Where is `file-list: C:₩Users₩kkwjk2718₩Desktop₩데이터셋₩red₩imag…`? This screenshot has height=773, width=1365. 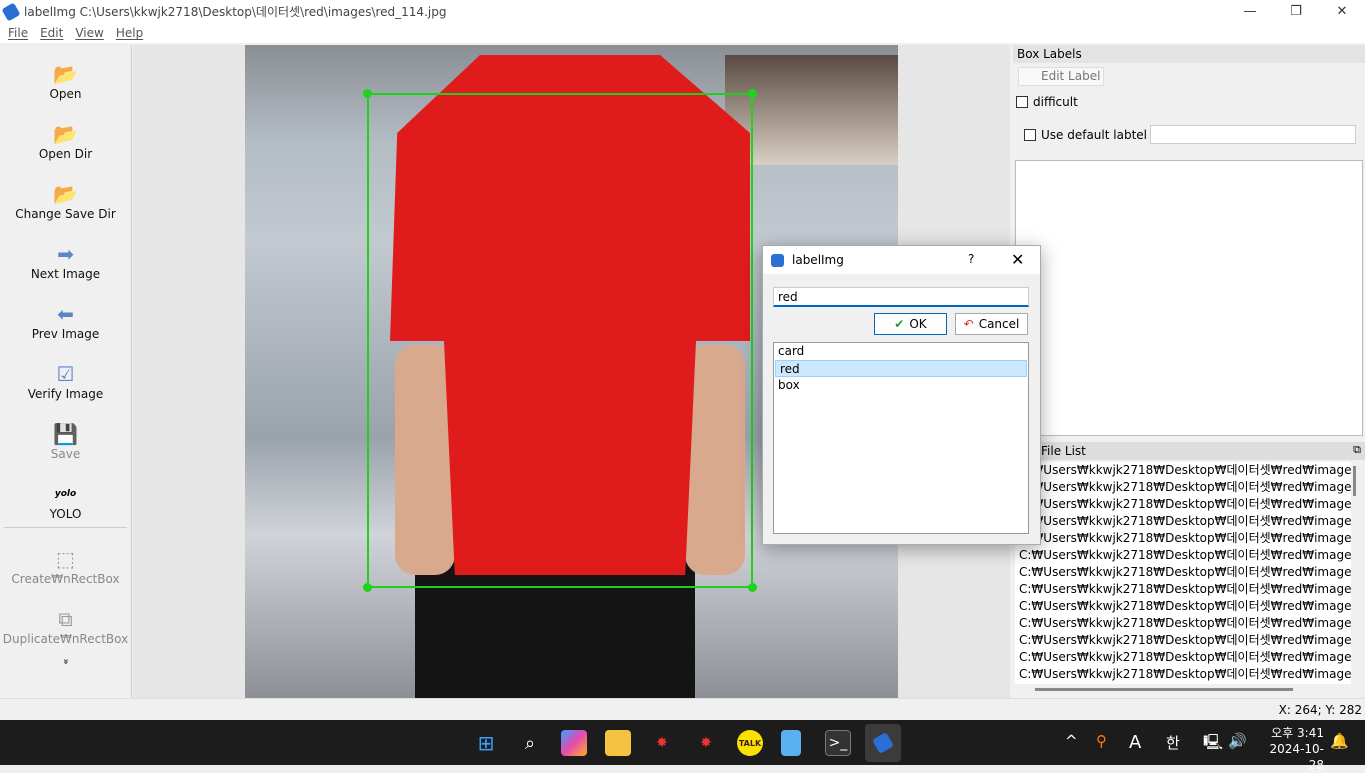
file-list: C:₩Users₩kkwjk2718₩Desktop₩데이터셋₩red₩imag… is located at coordinates (1183, 573).